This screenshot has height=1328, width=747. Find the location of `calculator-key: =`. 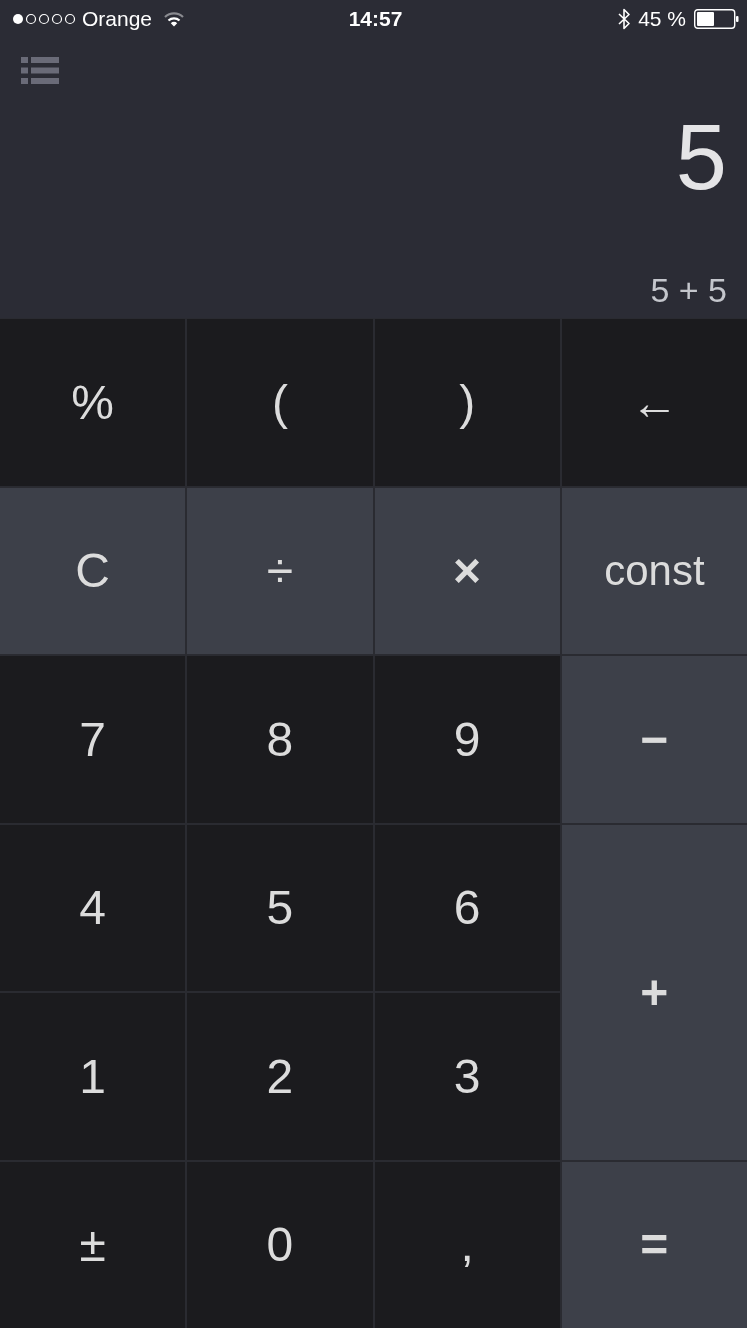

calculator-key: = is located at coordinates (654, 1244).